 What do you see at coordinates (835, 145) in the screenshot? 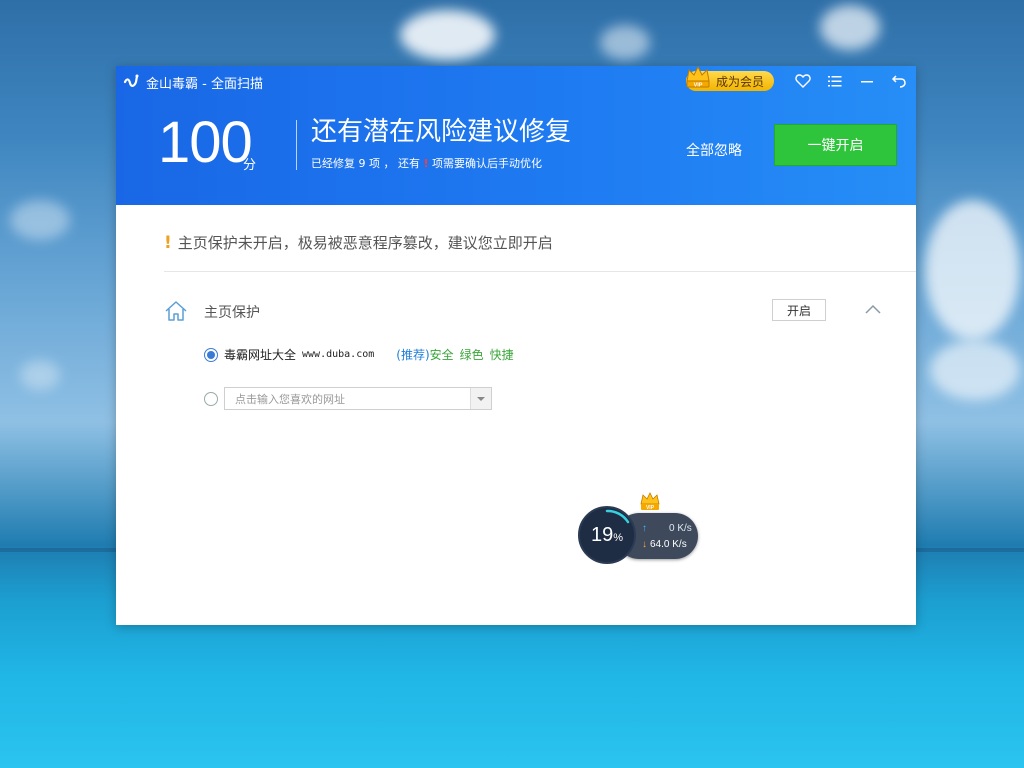
I see `one-click-enable-button: 一键开启` at bounding box center [835, 145].